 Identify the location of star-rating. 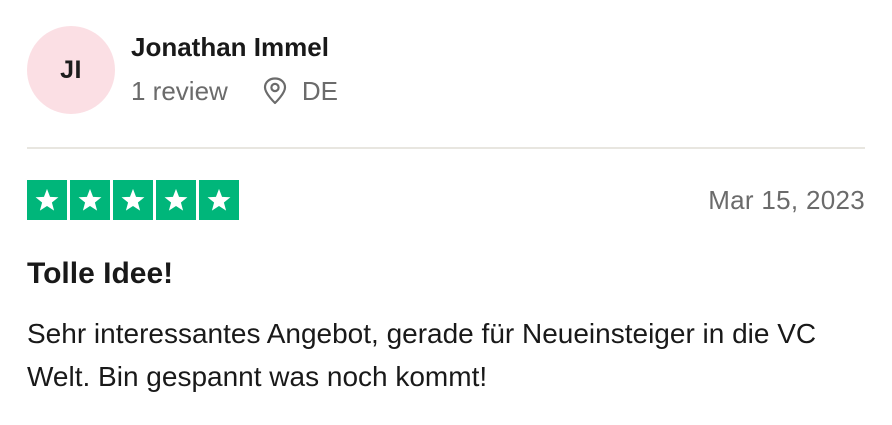
(133, 200).